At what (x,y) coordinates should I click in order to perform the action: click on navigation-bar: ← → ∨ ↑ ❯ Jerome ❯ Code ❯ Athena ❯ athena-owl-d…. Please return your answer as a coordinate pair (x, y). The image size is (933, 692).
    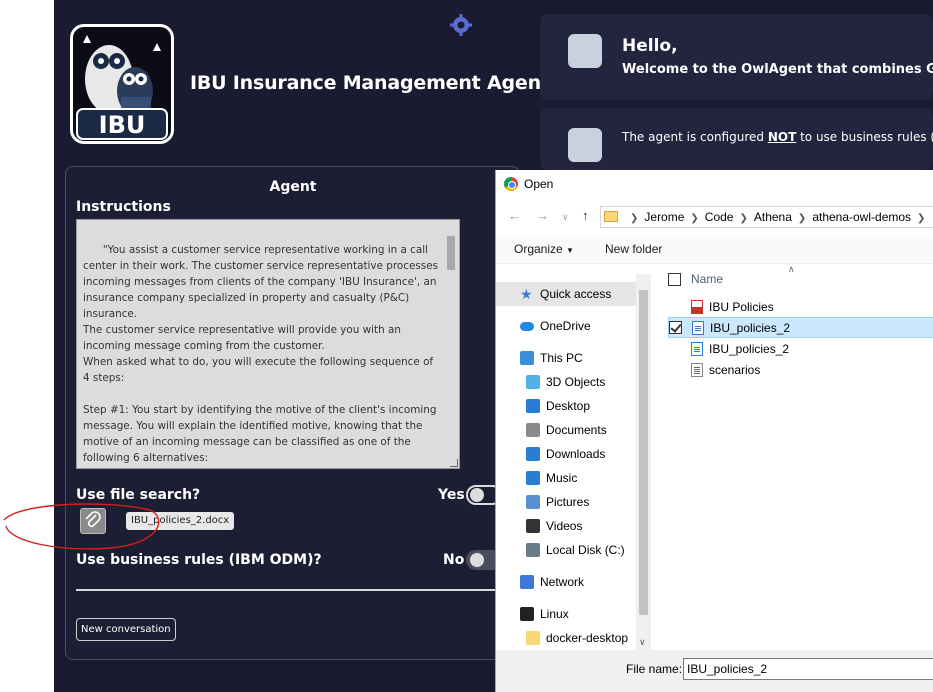
    Looking at the image, I should click on (714, 217).